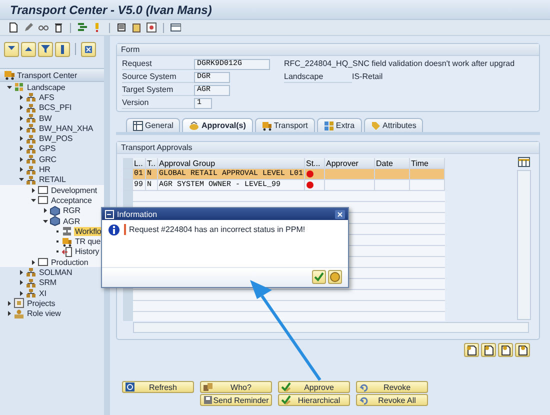  What do you see at coordinates (47, 149) in the screenshot?
I see `tree-item: GPS` at bounding box center [47, 149].